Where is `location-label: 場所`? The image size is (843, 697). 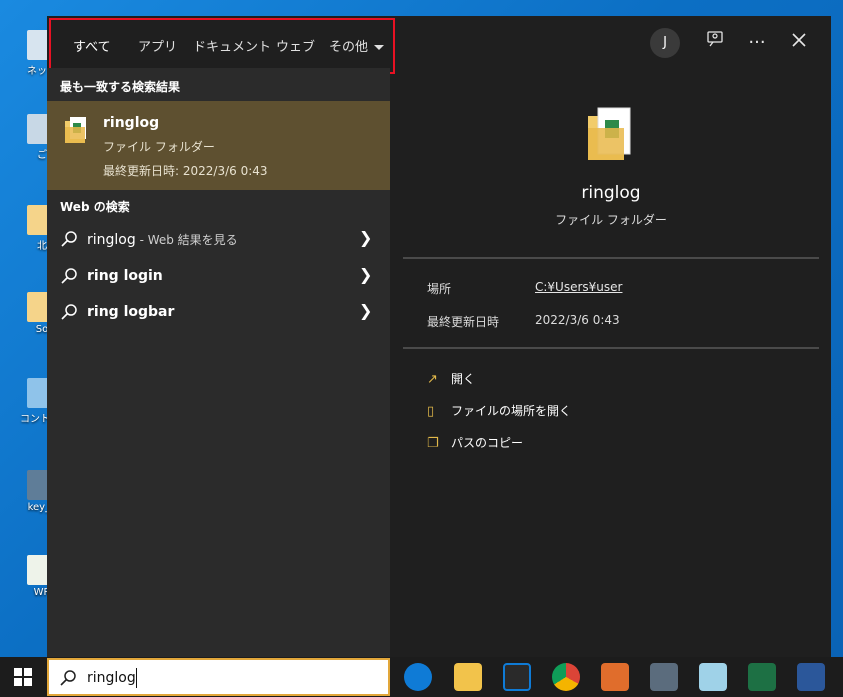
location-label: 場所 is located at coordinates (439, 289).